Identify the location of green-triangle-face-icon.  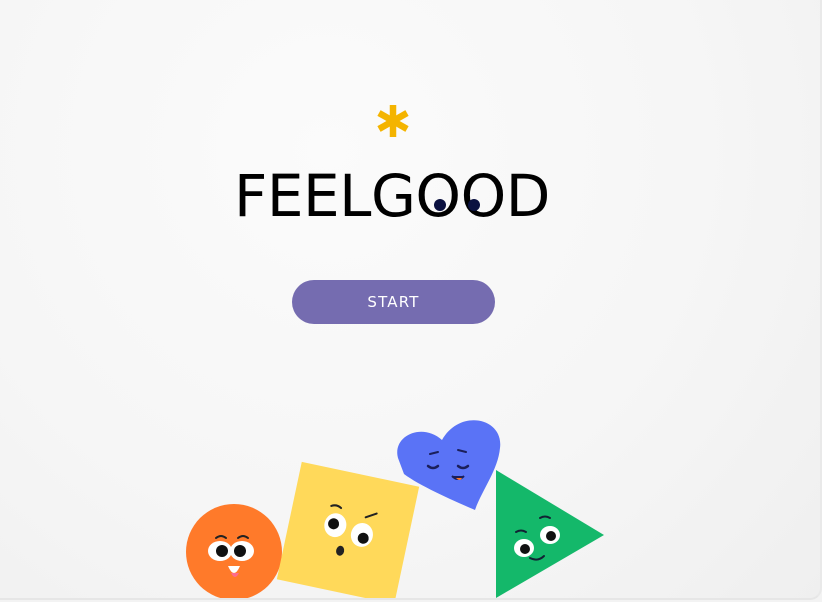
(550, 534).